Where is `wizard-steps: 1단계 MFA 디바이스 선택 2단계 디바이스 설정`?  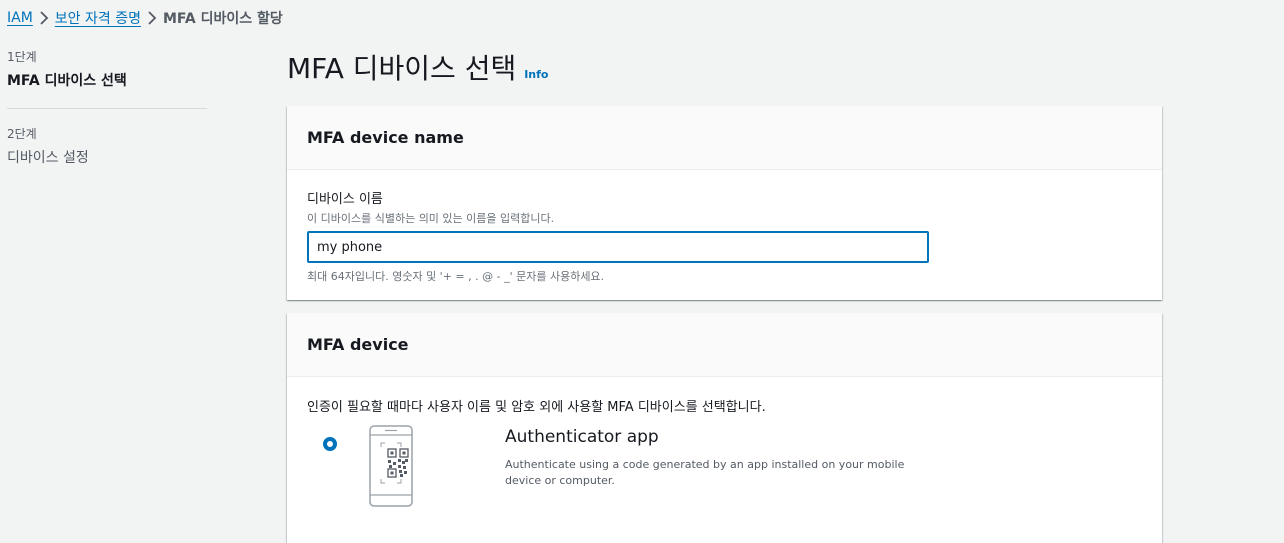 wizard-steps: 1단계 MFA 디바이스 선택 2단계 디바이스 설정 is located at coordinates (107, 107).